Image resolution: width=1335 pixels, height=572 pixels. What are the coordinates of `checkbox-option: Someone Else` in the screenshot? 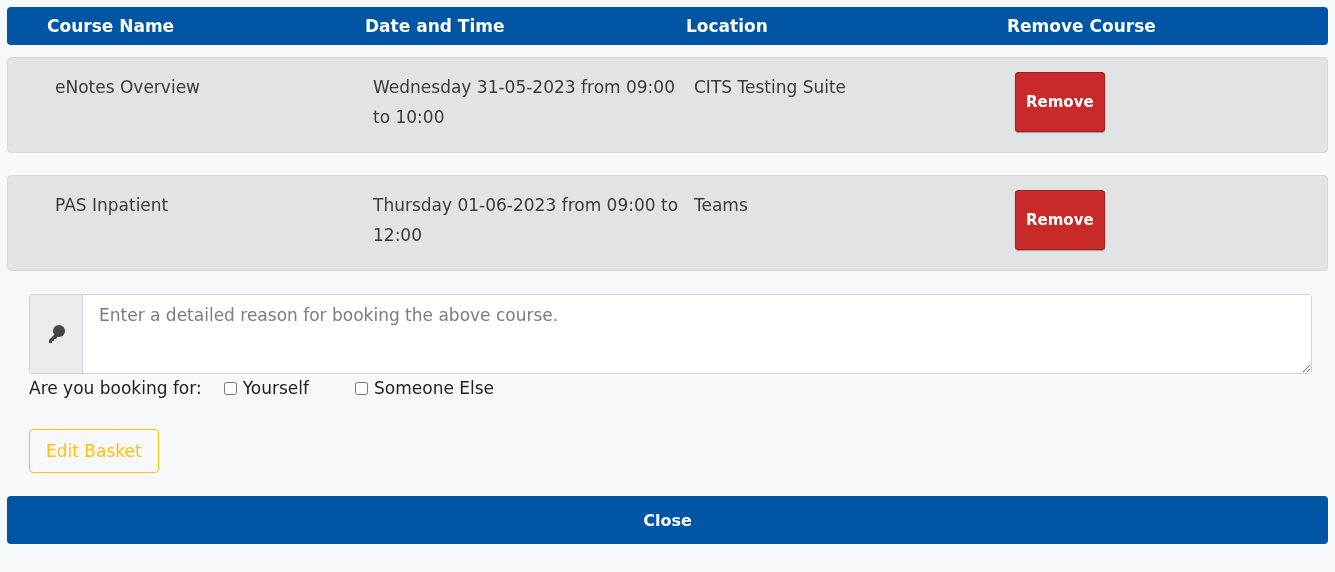 It's located at (425, 388).